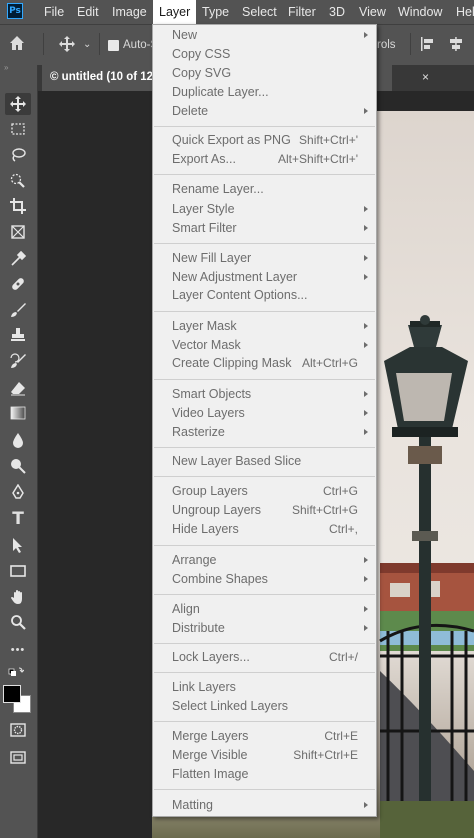  I want to click on menu-item-copy-css: Copy CSS, so click(264, 54).